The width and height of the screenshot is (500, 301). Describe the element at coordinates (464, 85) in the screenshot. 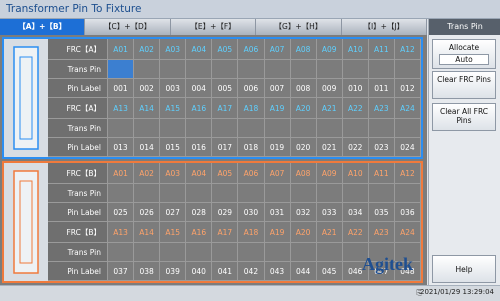

I see `clear-frc-button: Clear FRC Pins` at that location.